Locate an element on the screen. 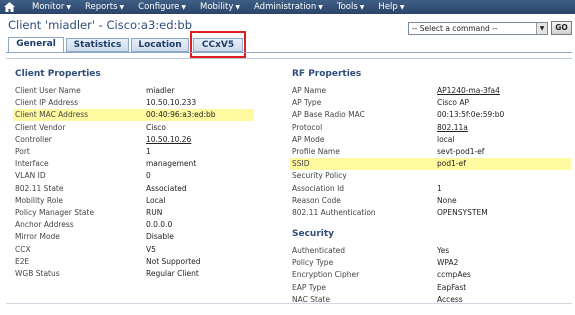 This screenshot has height=315, width=575. menu-monitor: Monitor ▼ is located at coordinates (51, 7).